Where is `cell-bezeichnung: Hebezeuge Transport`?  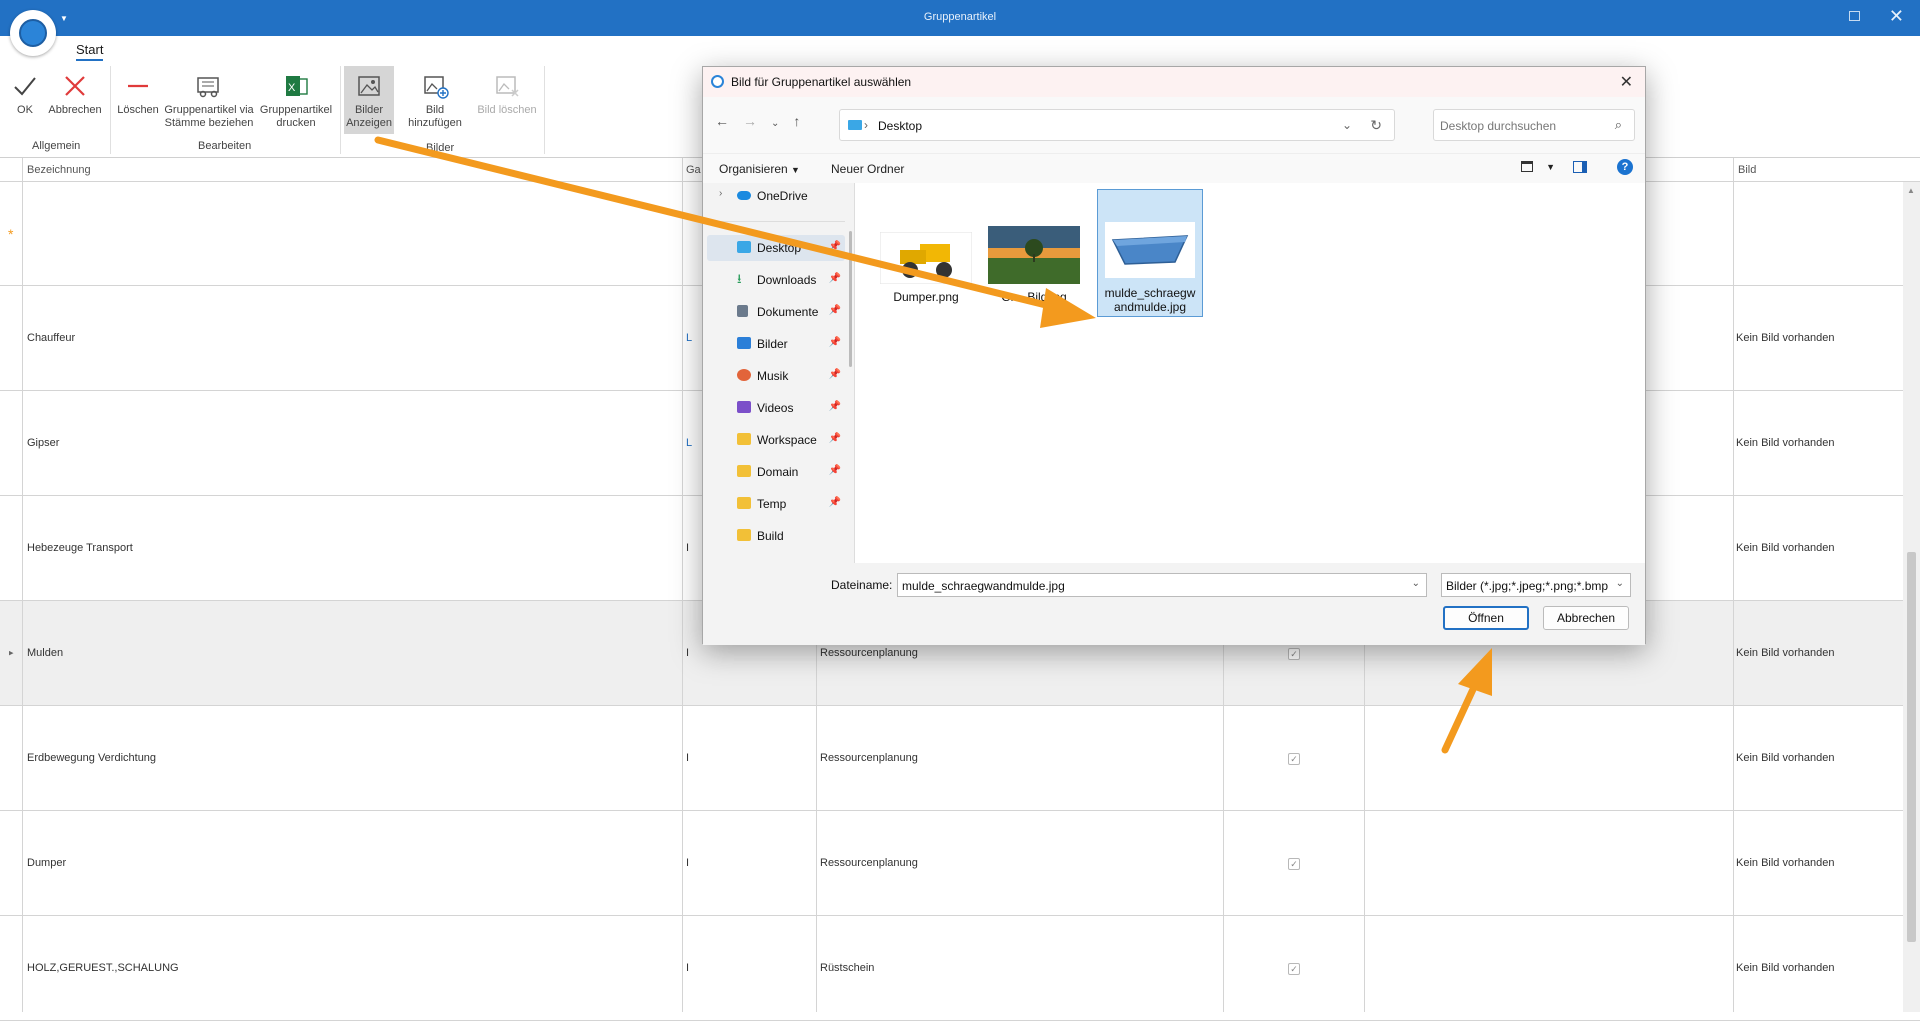
cell-bezeichnung: Hebezeuge Transport is located at coordinates (80, 548).